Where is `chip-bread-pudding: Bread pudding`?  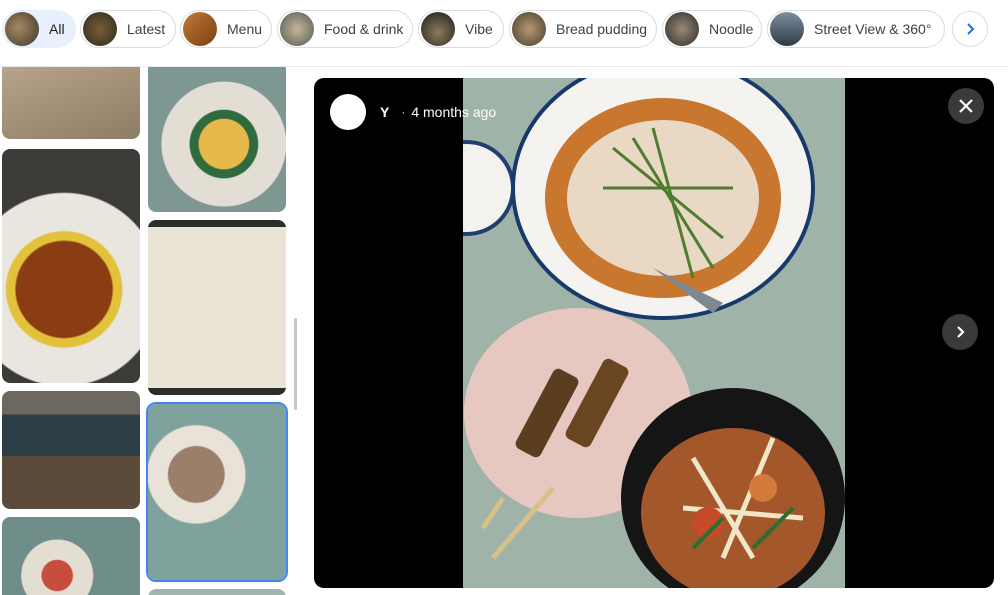
chip-bread-pudding: Bread pudding is located at coordinates (583, 29).